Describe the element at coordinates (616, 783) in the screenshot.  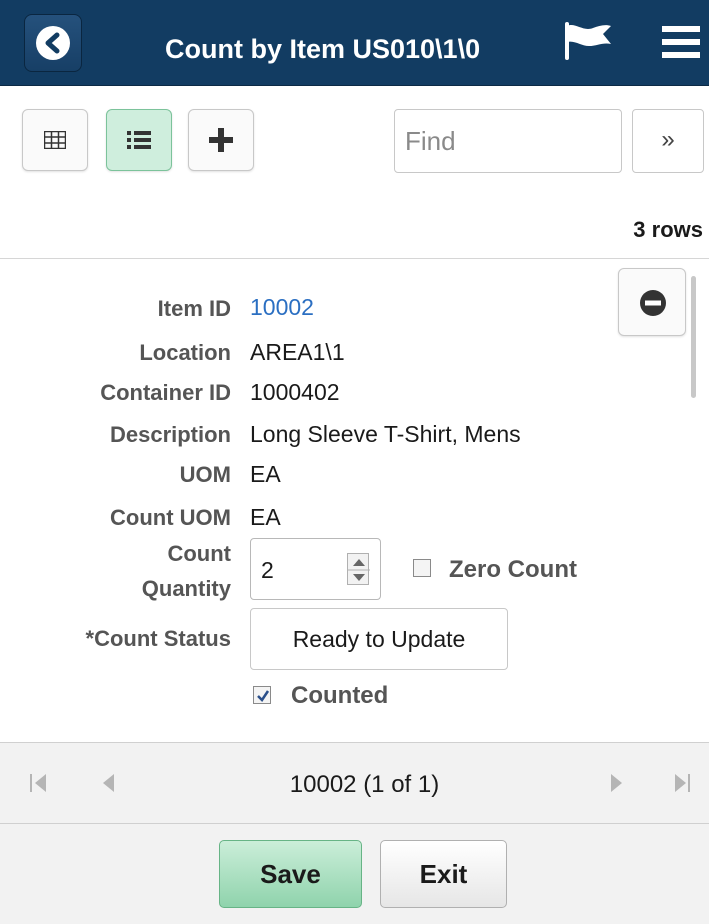
I see `next-page-icon` at that location.